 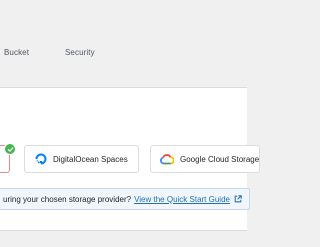 What do you see at coordinates (238, 199) in the screenshot?
I see `external-link-icon` at bounding box center [238, 199].